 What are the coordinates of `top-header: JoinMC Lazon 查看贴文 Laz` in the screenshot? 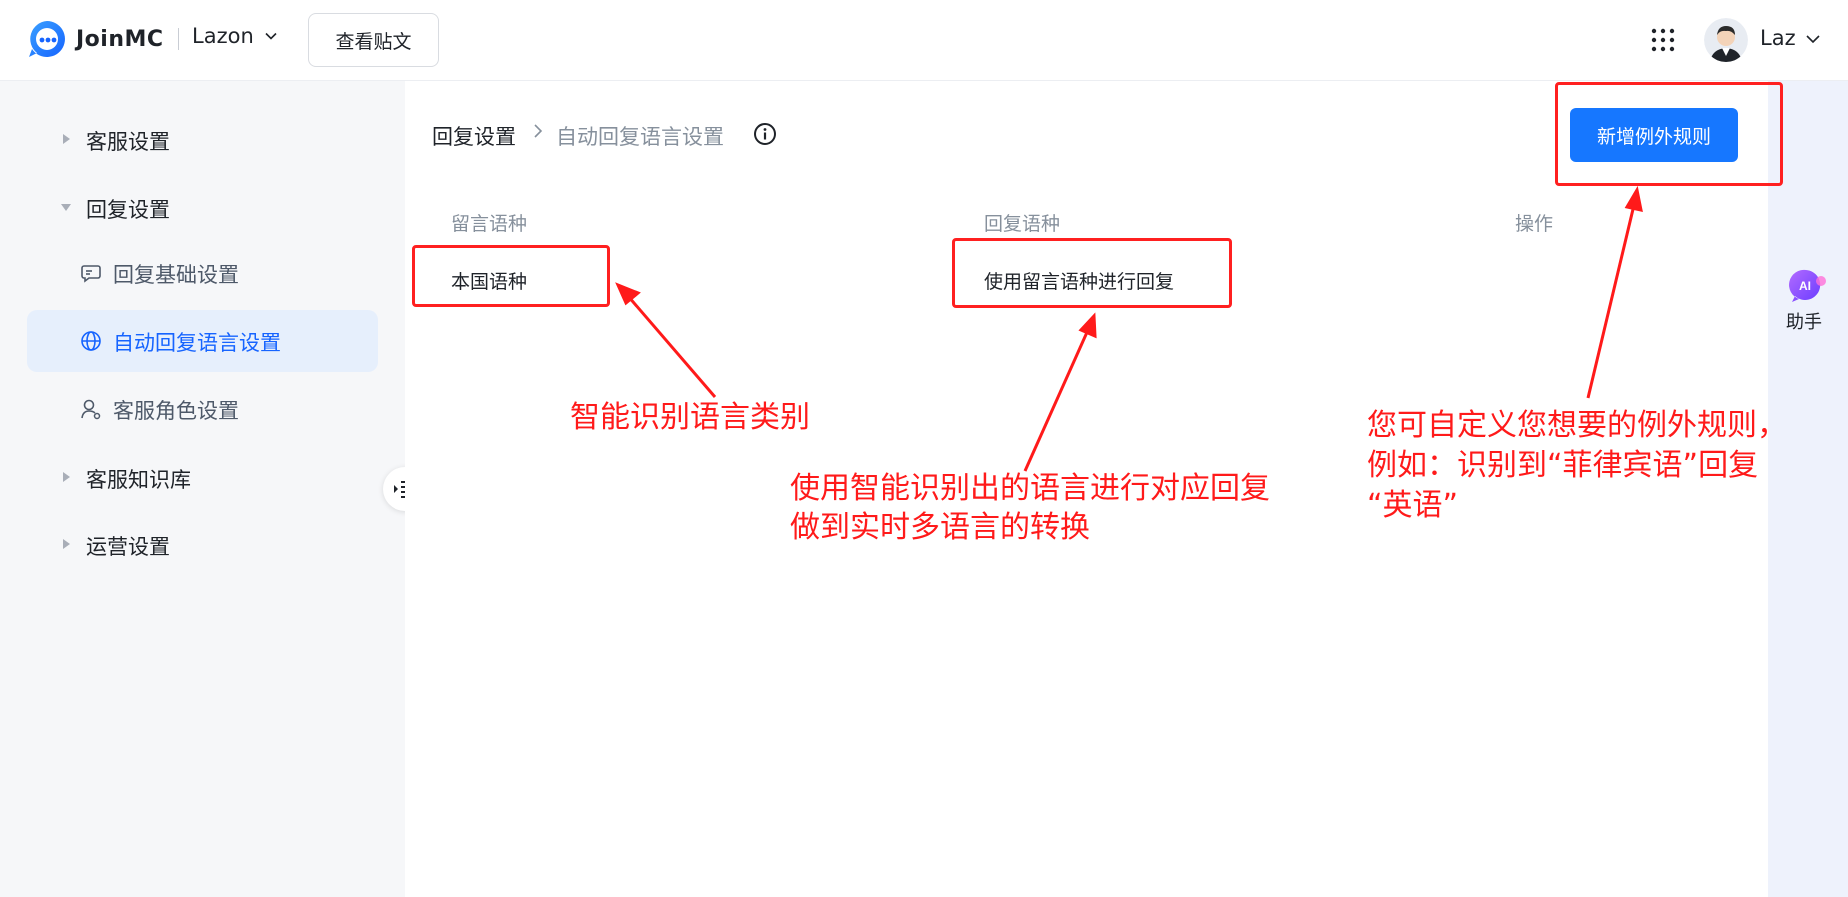 It's located at (924, 40).